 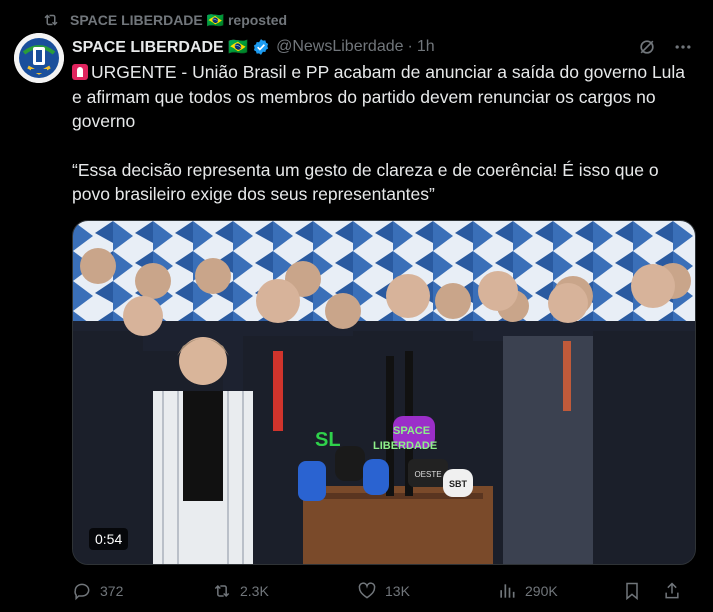 I want to click on tweet-actions: 372 2.3K 13K 290K, so click(x=383, y=591).